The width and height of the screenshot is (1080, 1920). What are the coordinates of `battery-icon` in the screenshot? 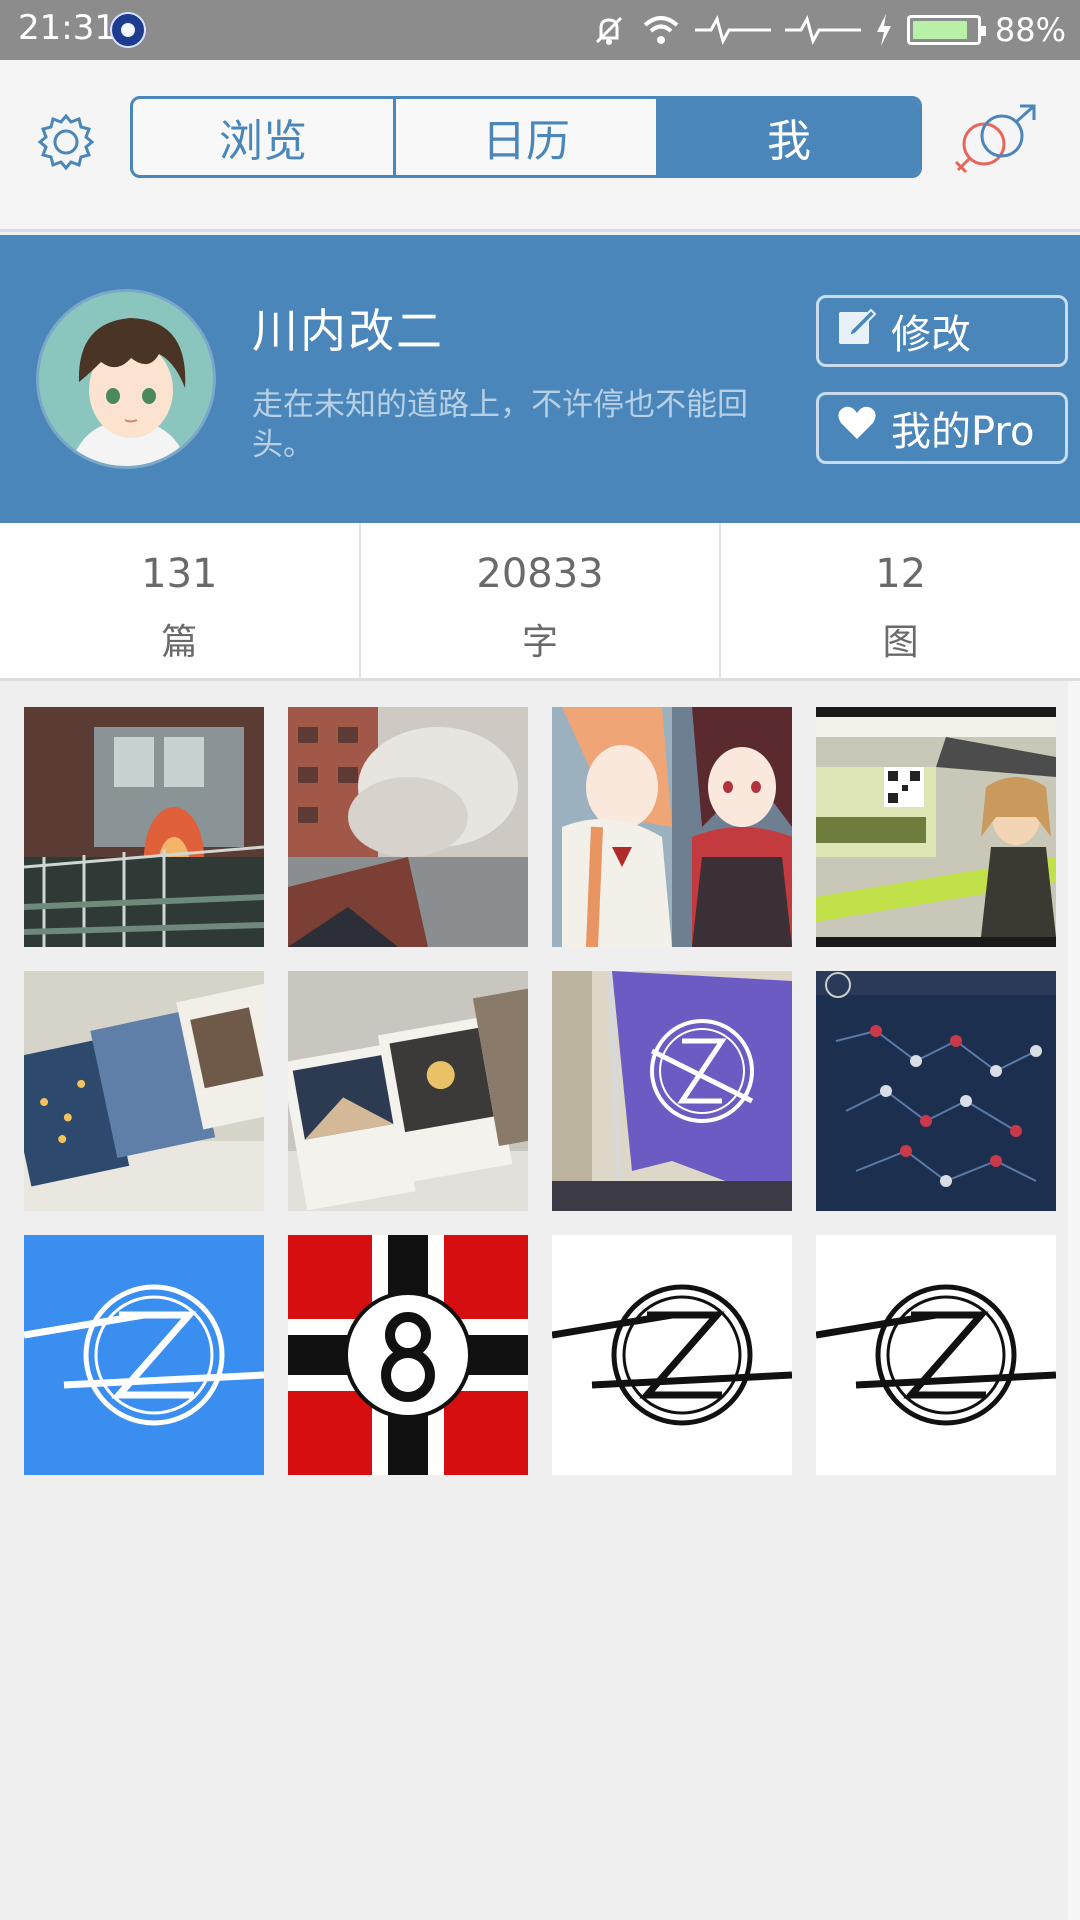 It's located at (946, 30).